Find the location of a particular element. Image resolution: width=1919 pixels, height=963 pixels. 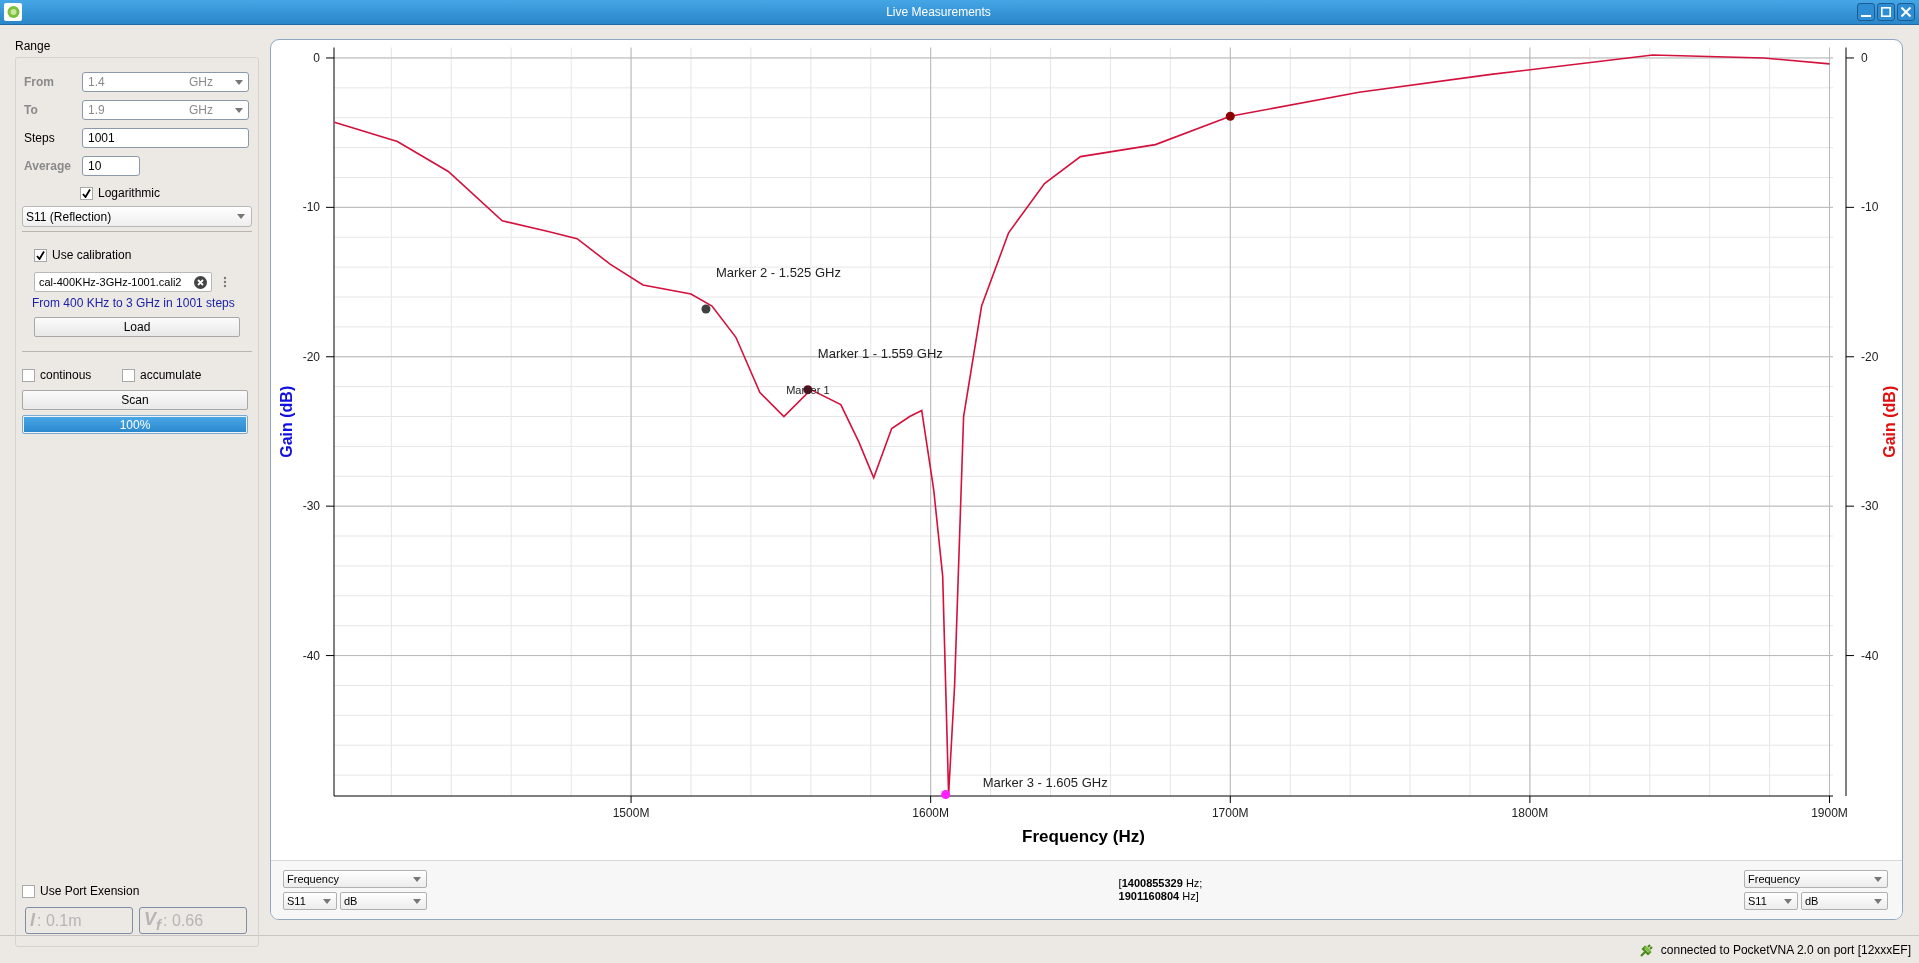

checkbox-label: continous is located at coordinates (66, 375).